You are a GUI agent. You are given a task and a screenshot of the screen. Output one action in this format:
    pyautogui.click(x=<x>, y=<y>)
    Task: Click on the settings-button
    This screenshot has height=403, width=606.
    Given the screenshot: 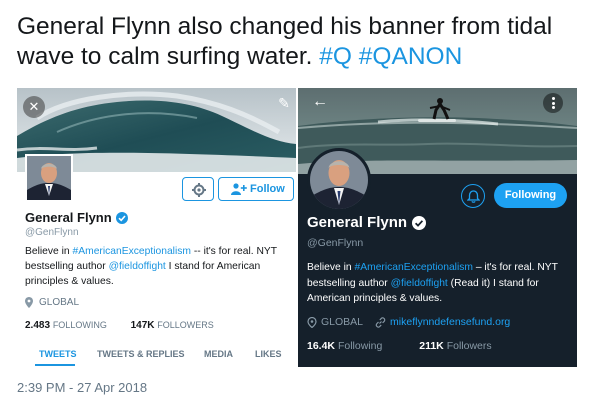 What is the action you would take?
    pyautogui.click(x=198, y=189)
    